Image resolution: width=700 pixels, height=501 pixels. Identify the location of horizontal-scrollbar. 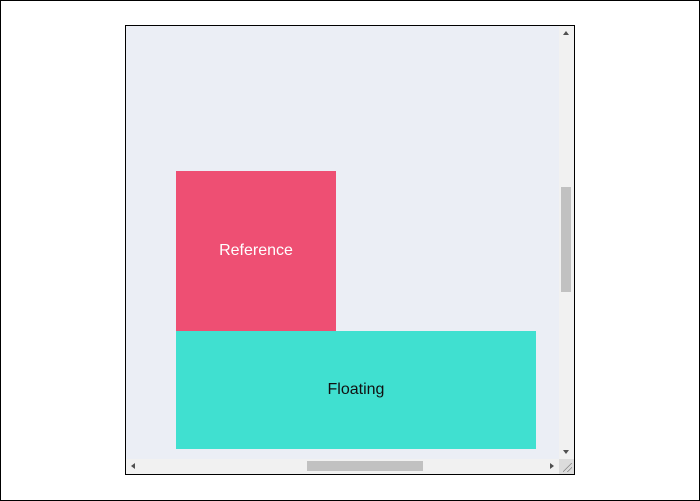
(342, 466).